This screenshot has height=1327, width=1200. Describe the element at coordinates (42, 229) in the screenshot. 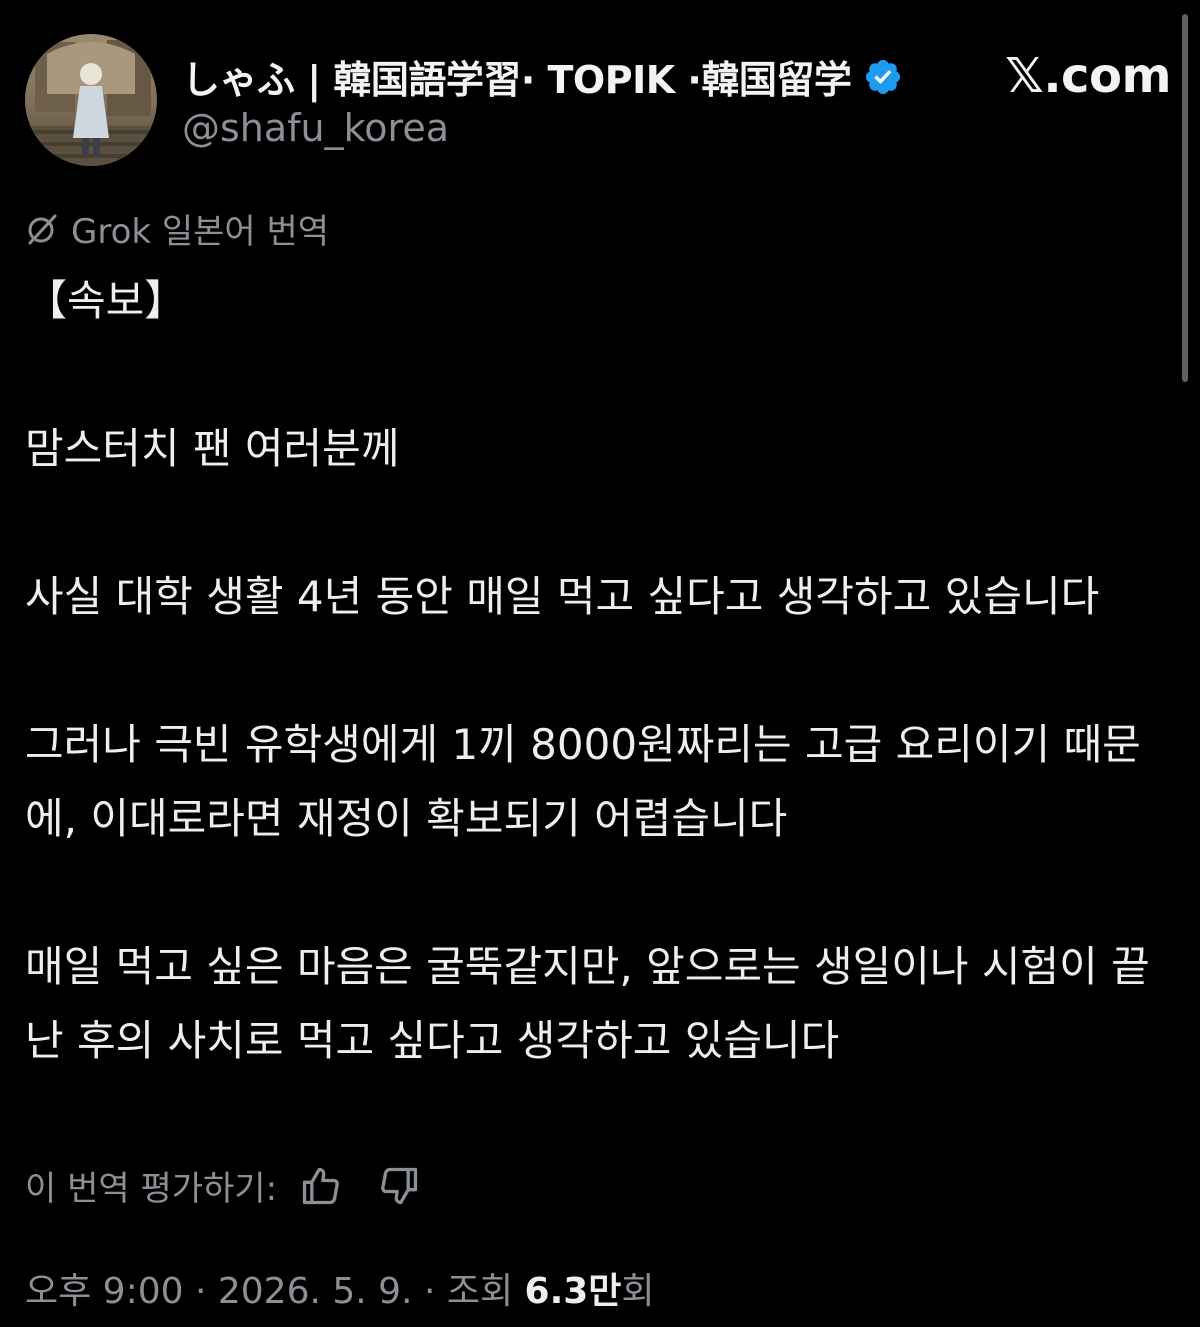

I see `grok-icon` at that location.